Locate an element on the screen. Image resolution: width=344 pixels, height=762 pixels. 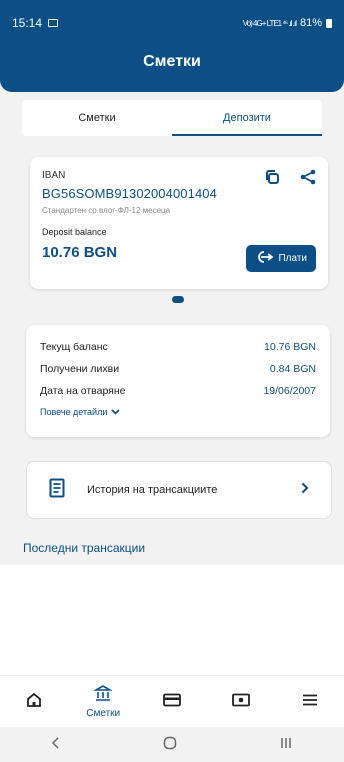
cash-icon is located at coordinates (240, 701).